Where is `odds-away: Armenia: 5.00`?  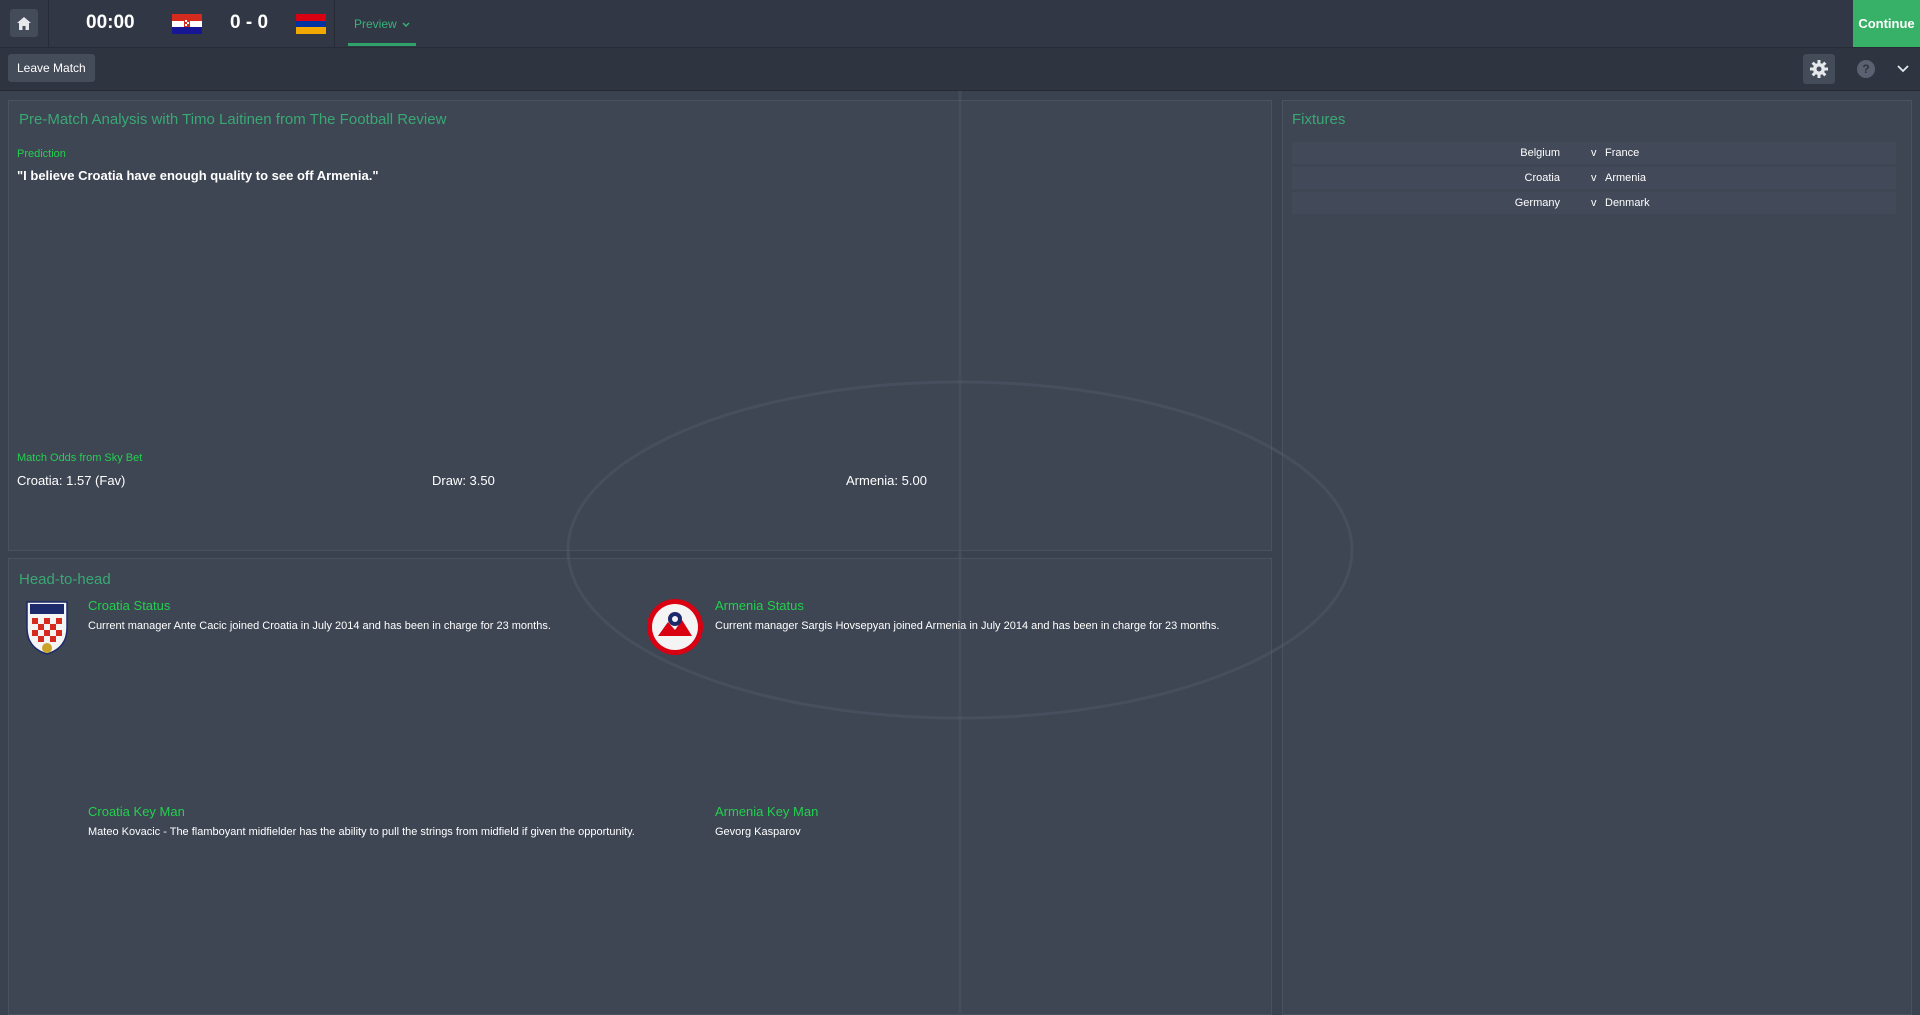 odds-away: Armenia: 5.00 is located at coordinates (886, 480).